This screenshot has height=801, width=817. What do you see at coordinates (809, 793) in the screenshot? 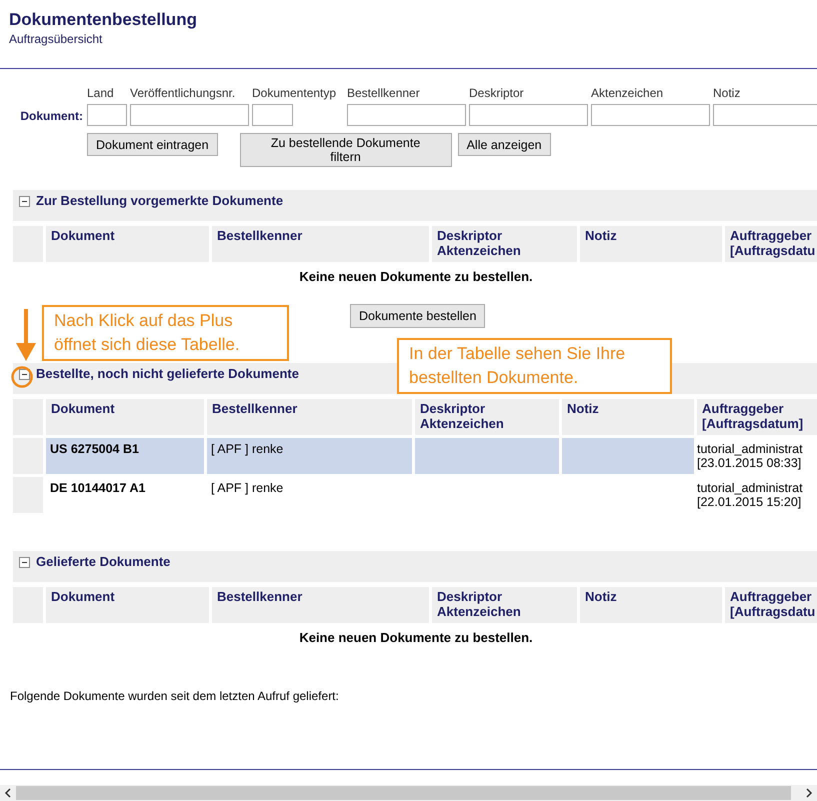
I see `scroll-right-icon` at bounding box center [809, 793].